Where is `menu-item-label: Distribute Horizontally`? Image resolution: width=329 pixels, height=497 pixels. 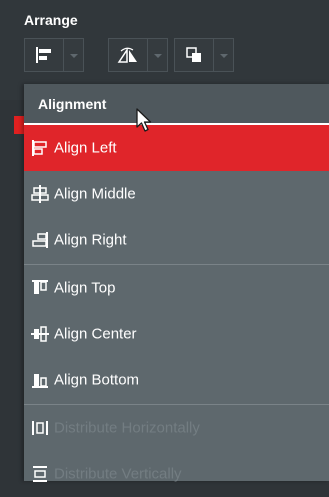
menu-item-label: Distribute Horizontally is located at coordinates (127, 428).